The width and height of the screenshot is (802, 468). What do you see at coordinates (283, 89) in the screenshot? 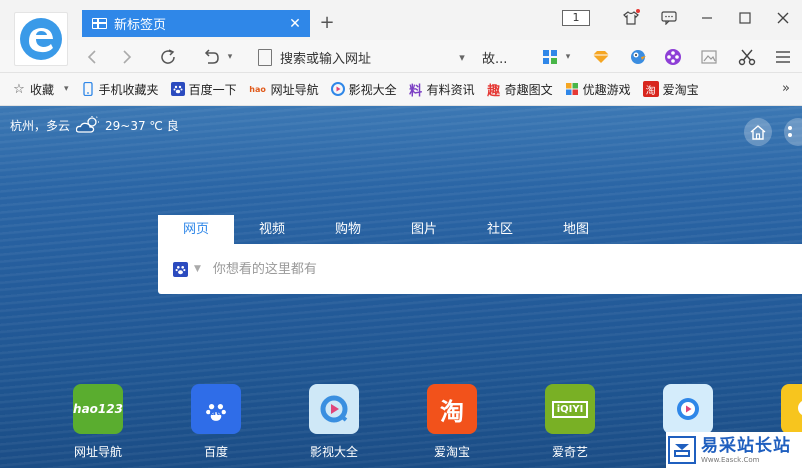
I see `bookmark-hao123: hao 网址导航` at bounding box center [283, 89].